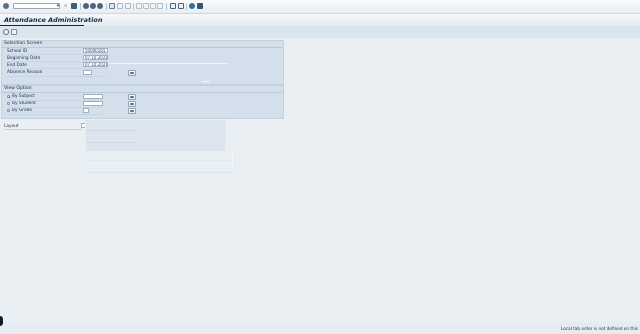 The height and width of the screenshot is (334, 640). Describe the element at coordinates (93, 96) in the screenshot. I see `by-subject-field` at that location.